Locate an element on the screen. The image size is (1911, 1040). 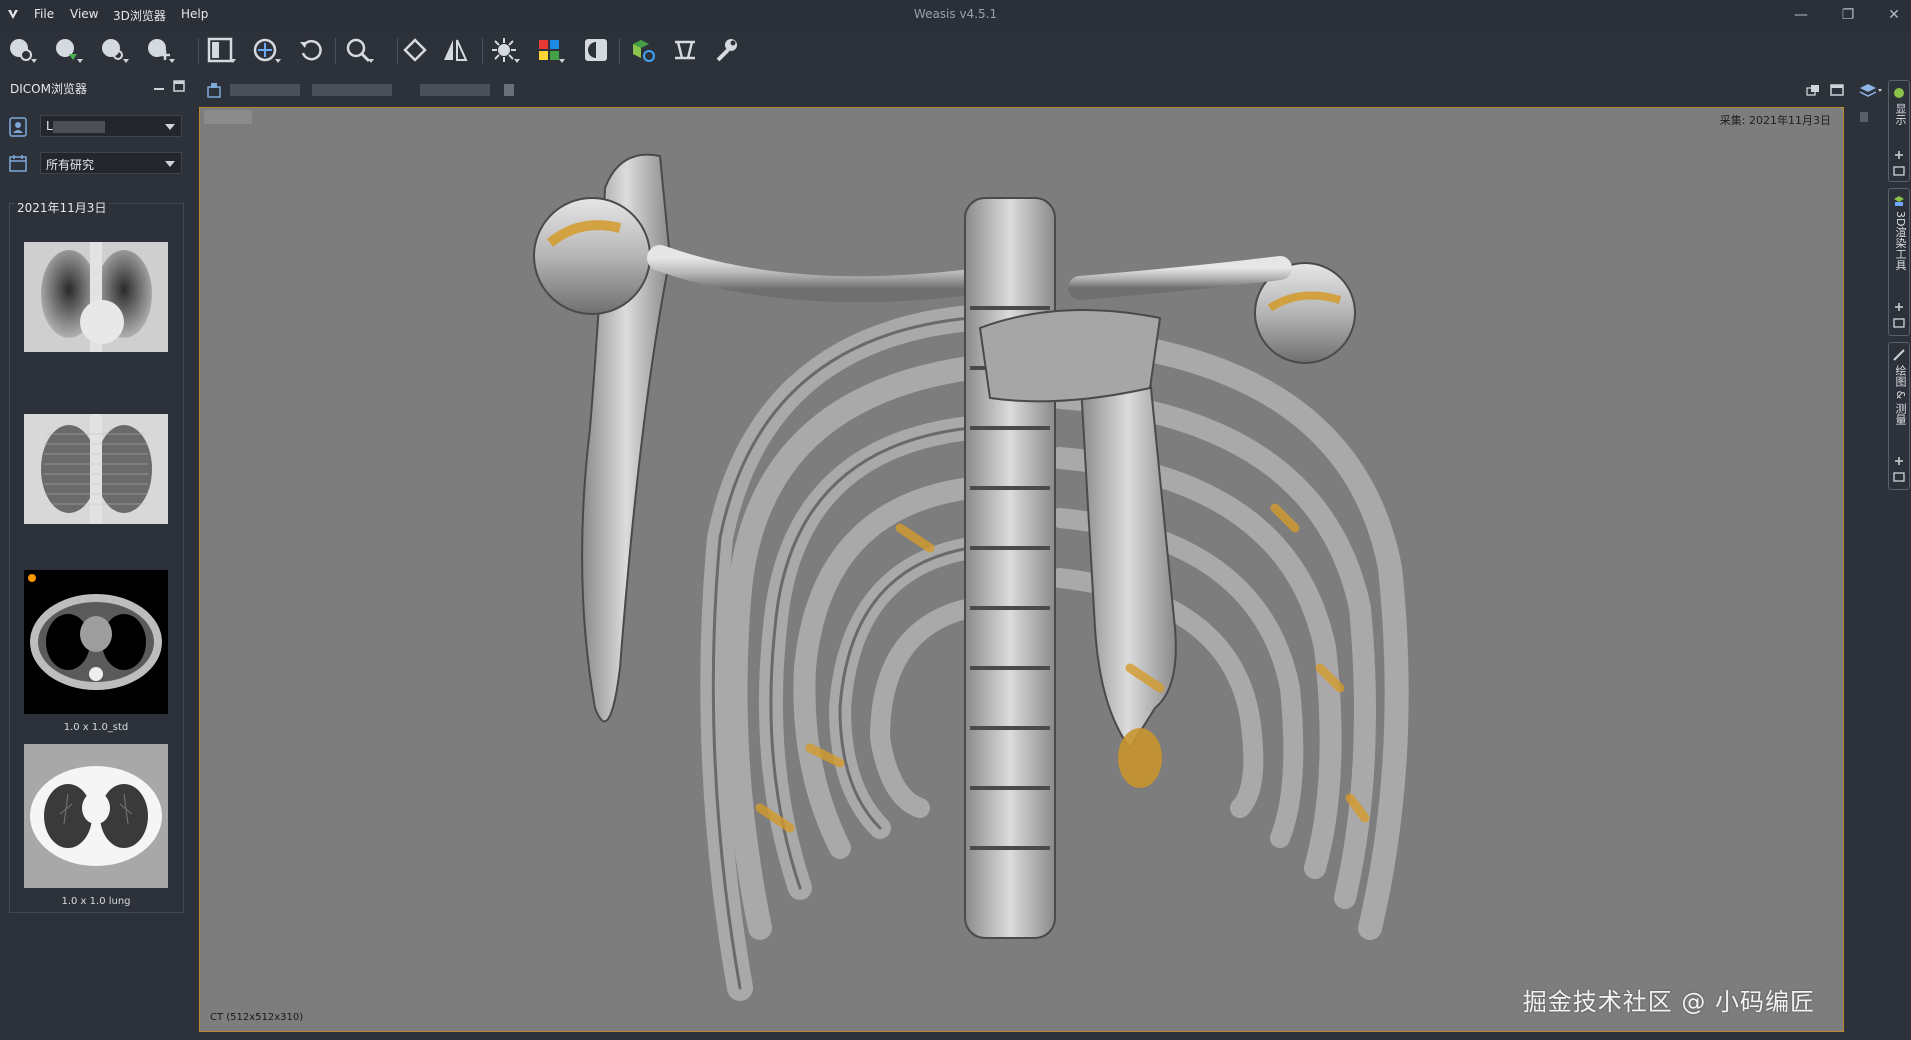
ct-lung-thumbnail is located at coordinates (96, 816).